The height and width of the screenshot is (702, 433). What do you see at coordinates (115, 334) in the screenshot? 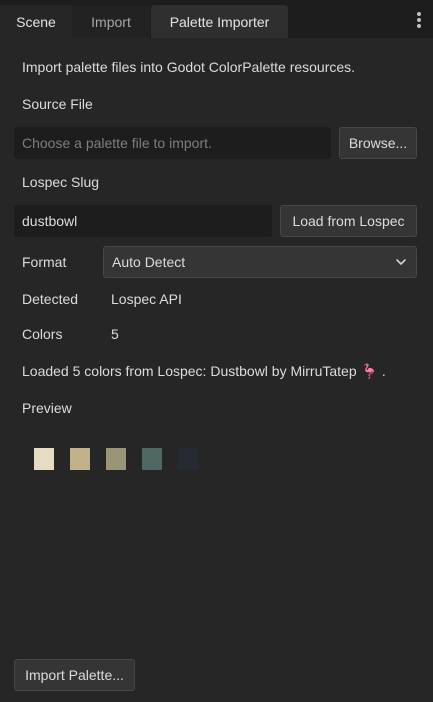
I see `colors-value: 5` at bounding box center [115, 334].